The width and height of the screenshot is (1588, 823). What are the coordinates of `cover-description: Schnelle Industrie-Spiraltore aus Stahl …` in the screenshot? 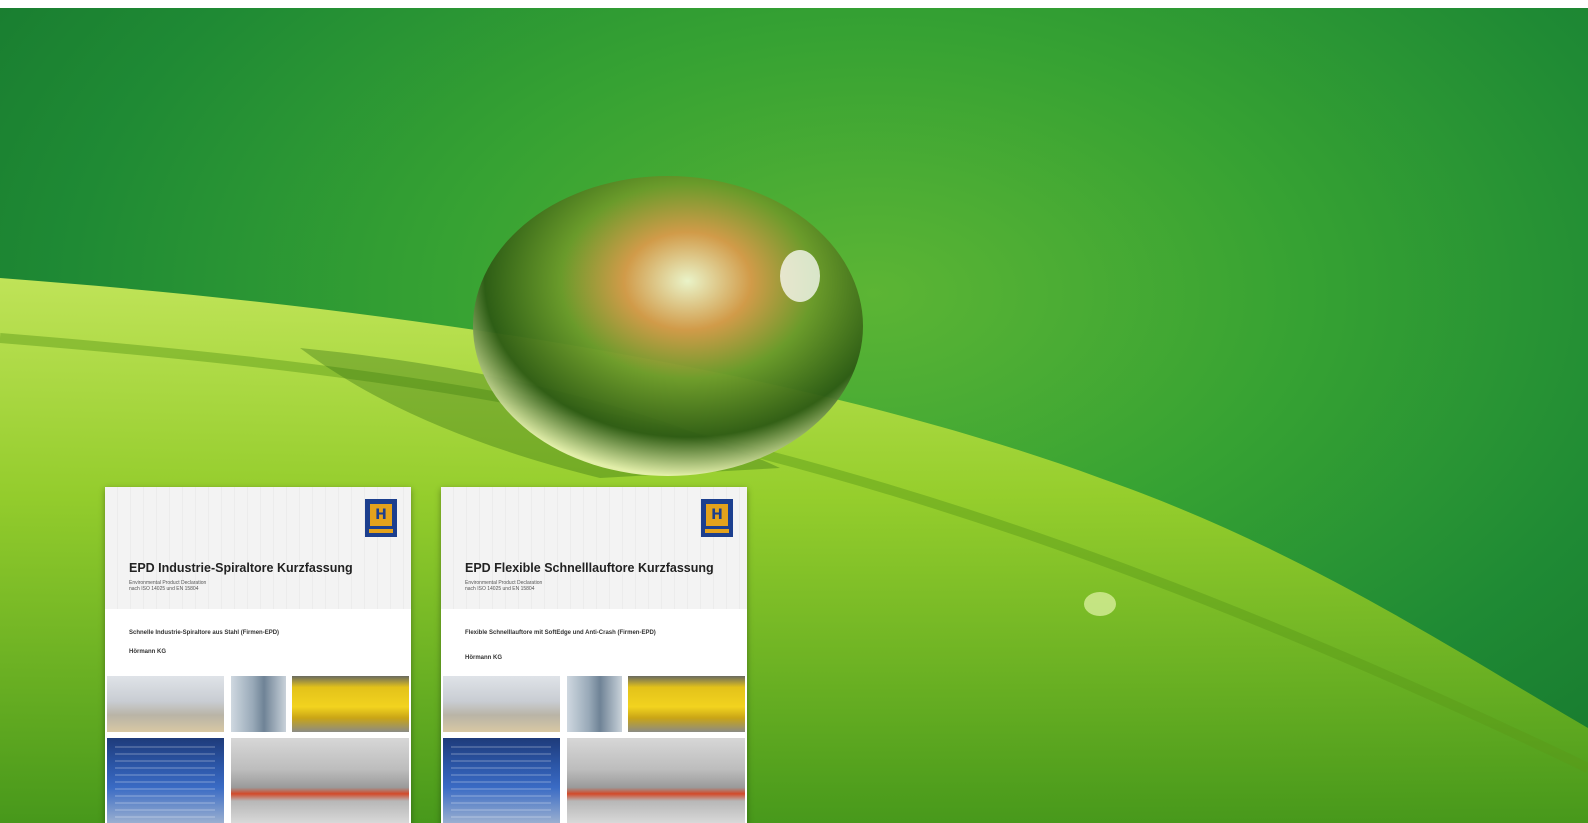 It's located at (204, 633).